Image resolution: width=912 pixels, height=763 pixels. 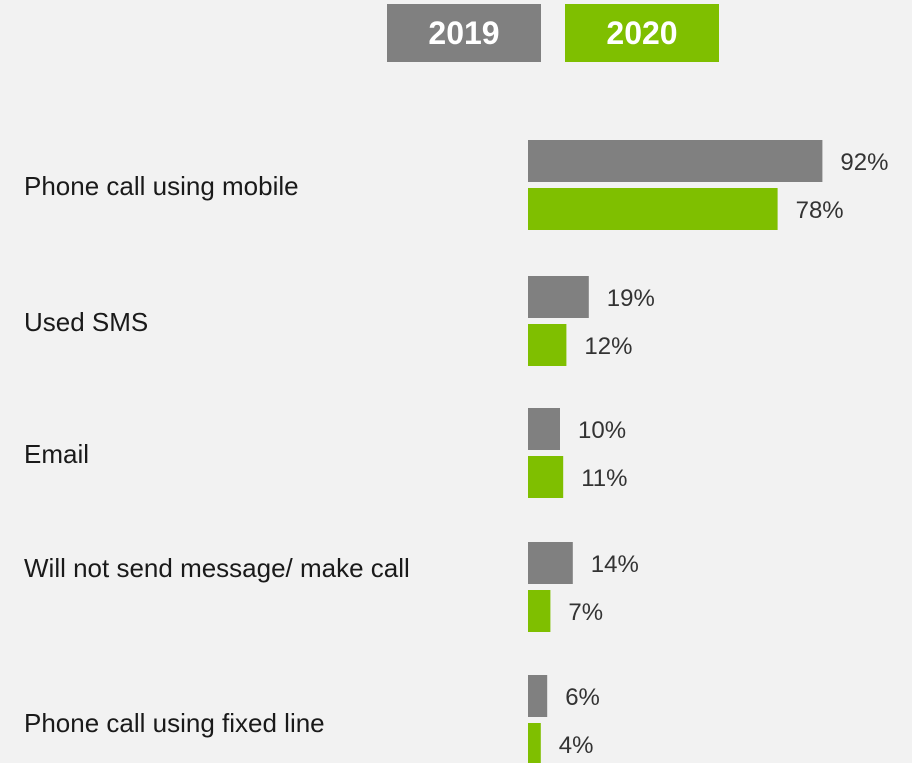 I want to click on bar-will-not-send-2019, so click(x=550, y=563).